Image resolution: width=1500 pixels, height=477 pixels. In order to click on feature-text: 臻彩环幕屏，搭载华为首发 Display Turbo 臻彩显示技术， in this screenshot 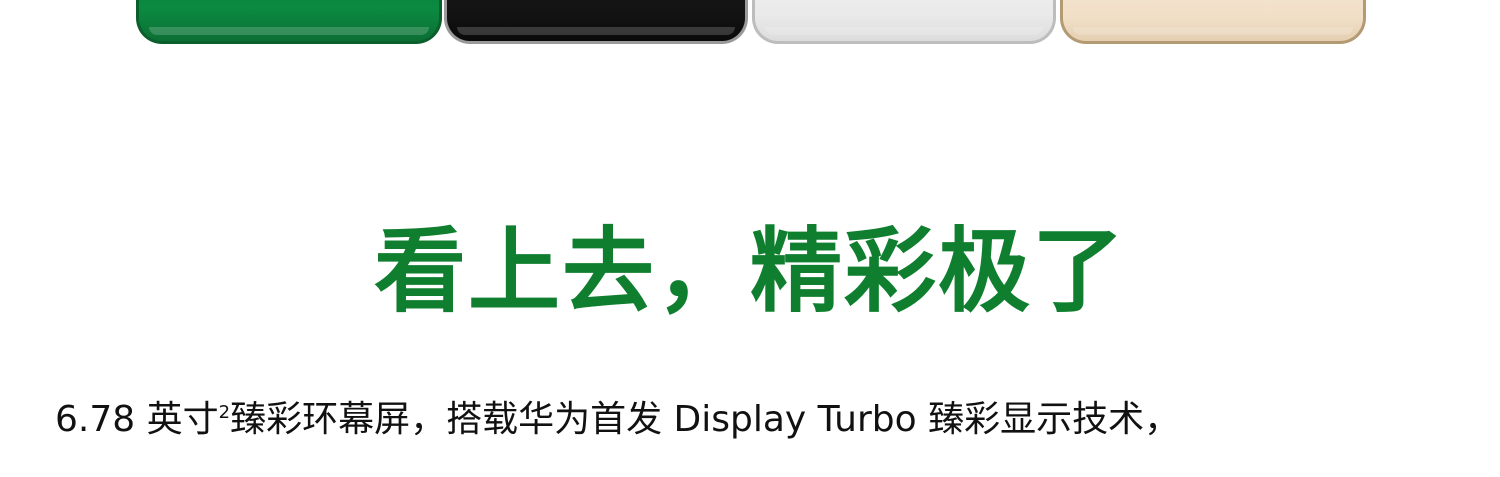, I will do `click(705, 419)`.